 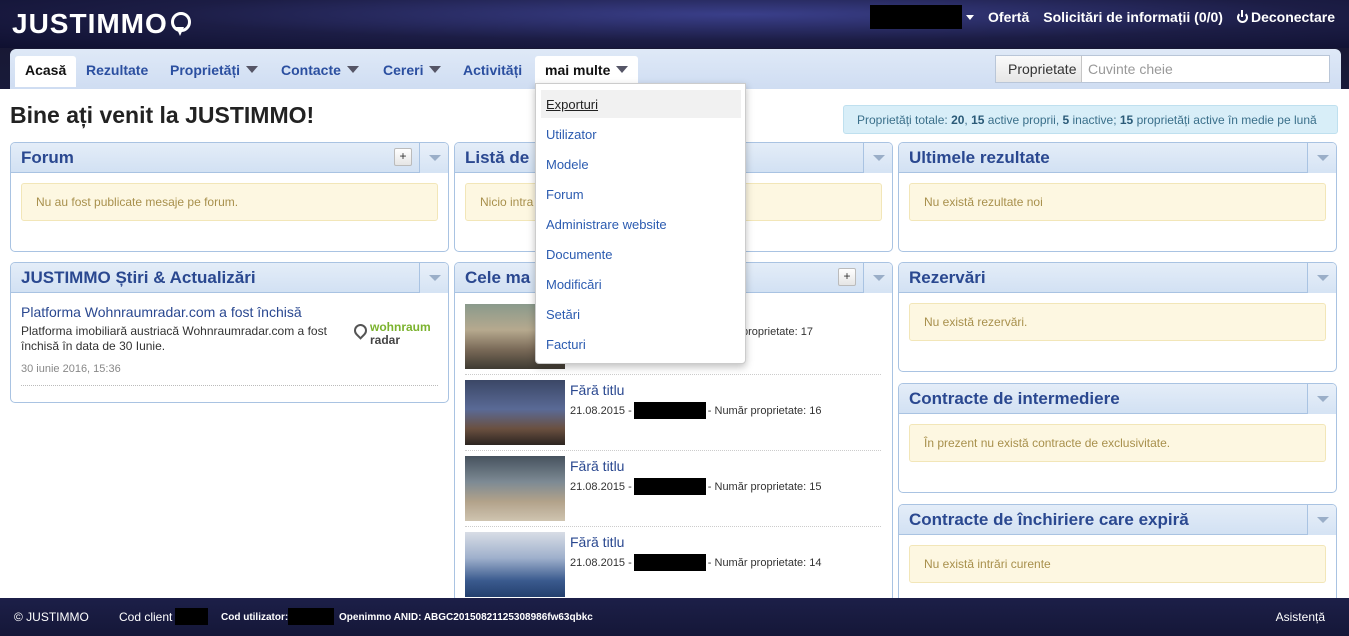 What do you see at coordinates (403, 70) in the screenshot?
I see `nav-requests-label: Cereri` at bounding box center [403, 70].